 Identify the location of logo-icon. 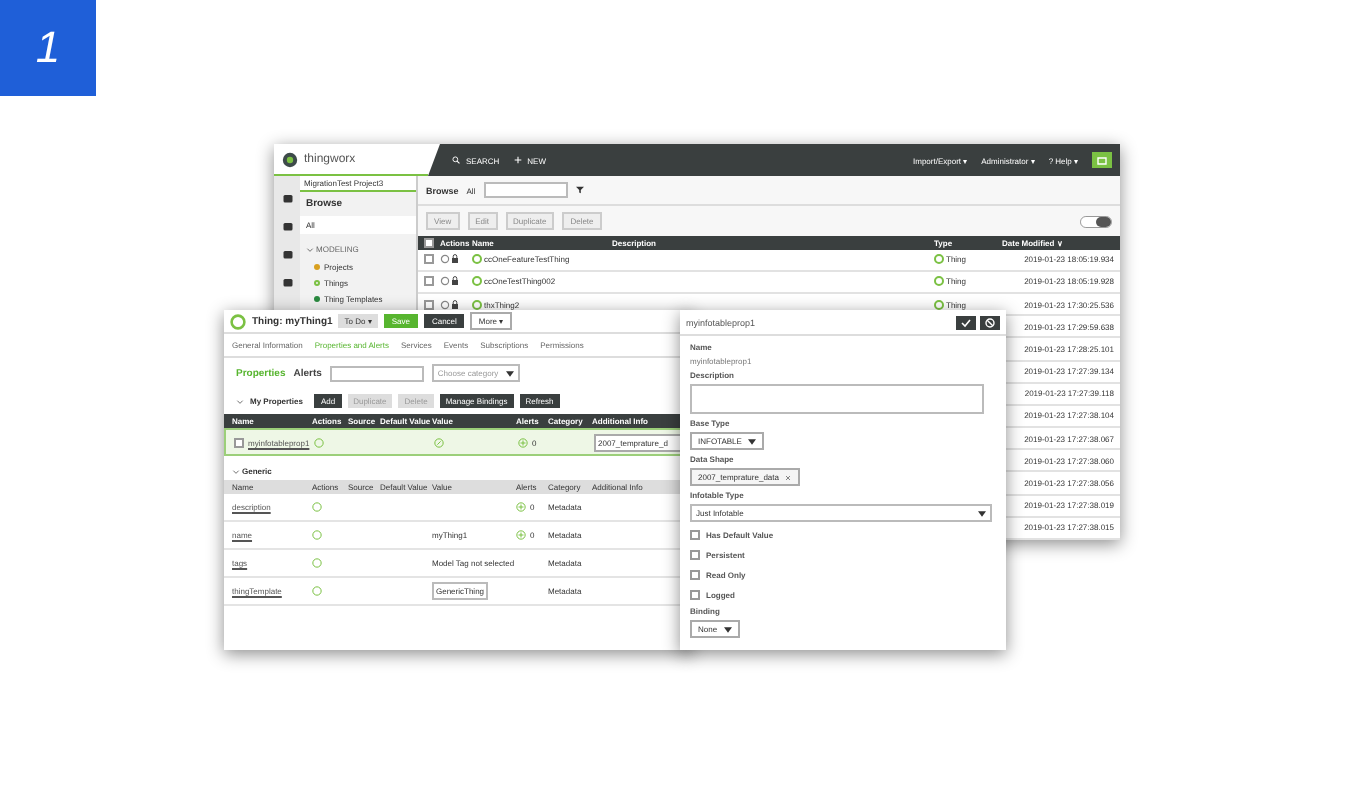
(290, 159).